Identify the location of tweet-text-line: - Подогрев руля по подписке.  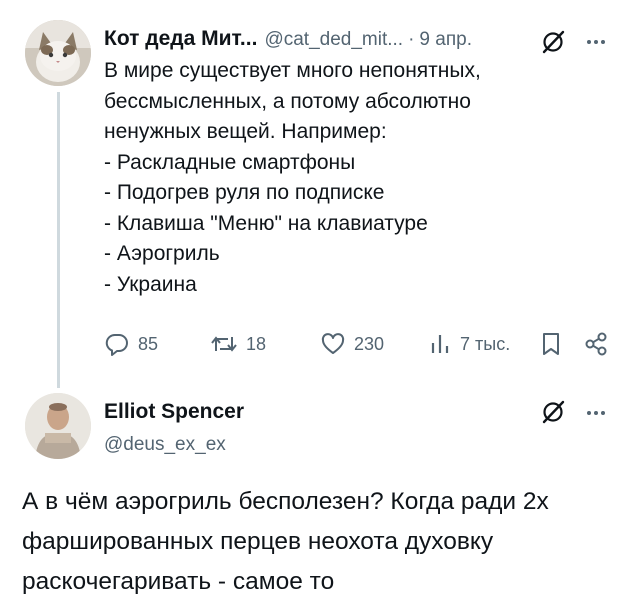
(244, 192).